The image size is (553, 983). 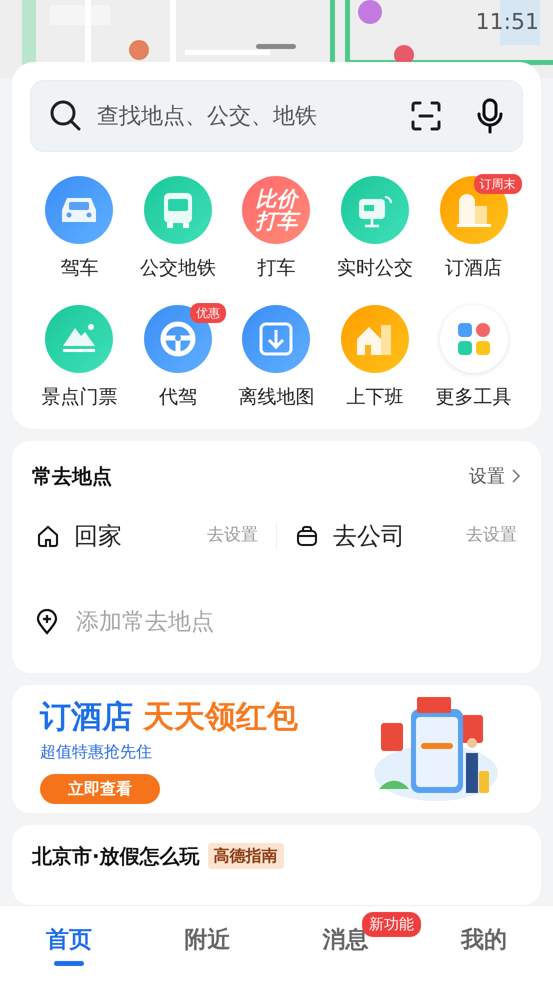 I want to click on tool-button: 更多工具, so click(x=473, y=357).